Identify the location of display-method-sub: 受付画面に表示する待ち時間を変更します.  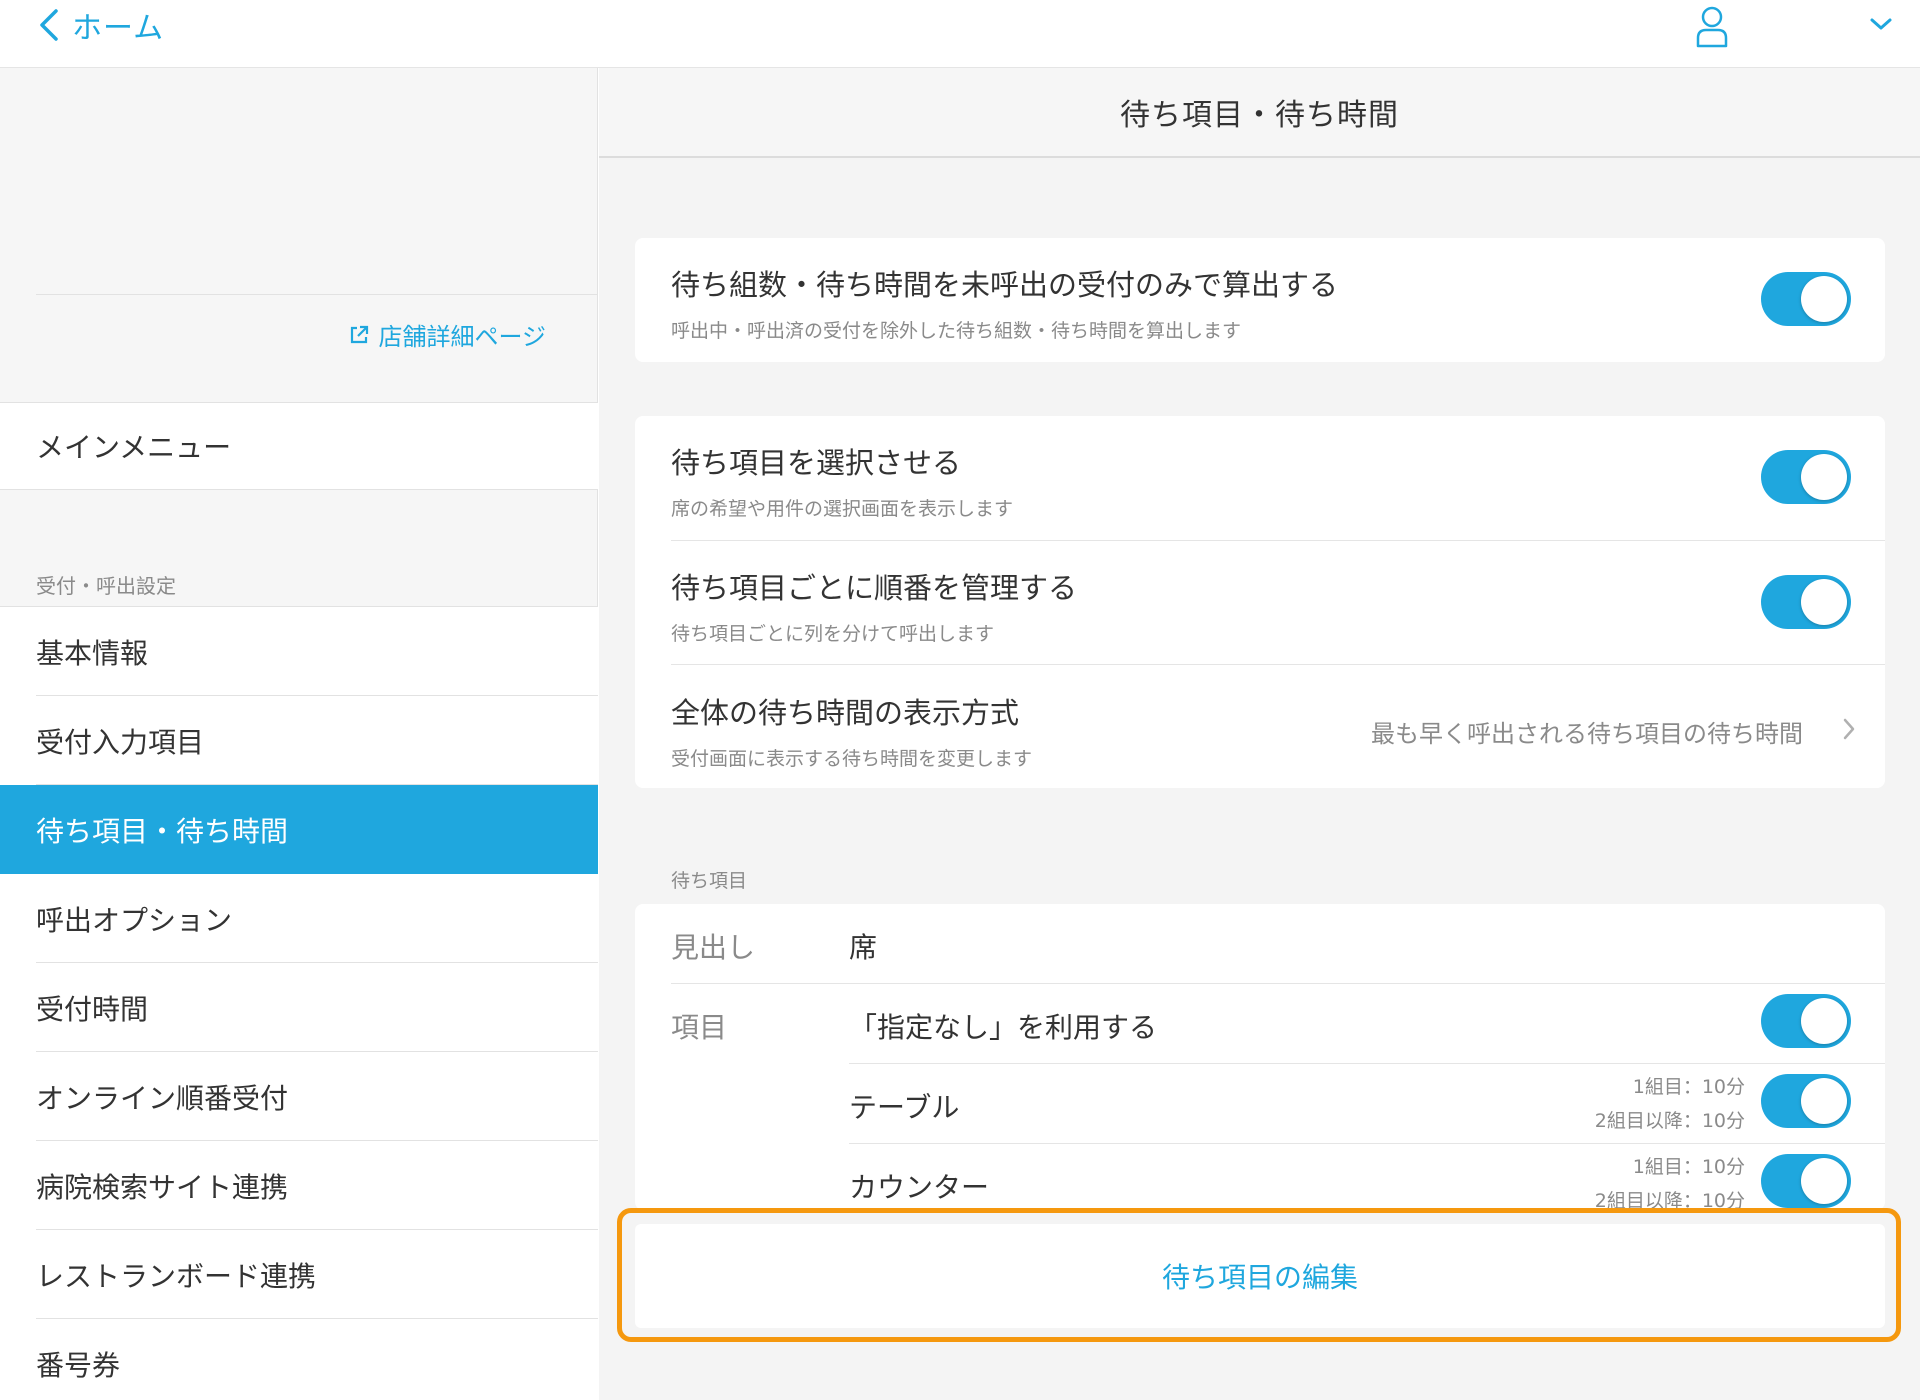
(852, 759).